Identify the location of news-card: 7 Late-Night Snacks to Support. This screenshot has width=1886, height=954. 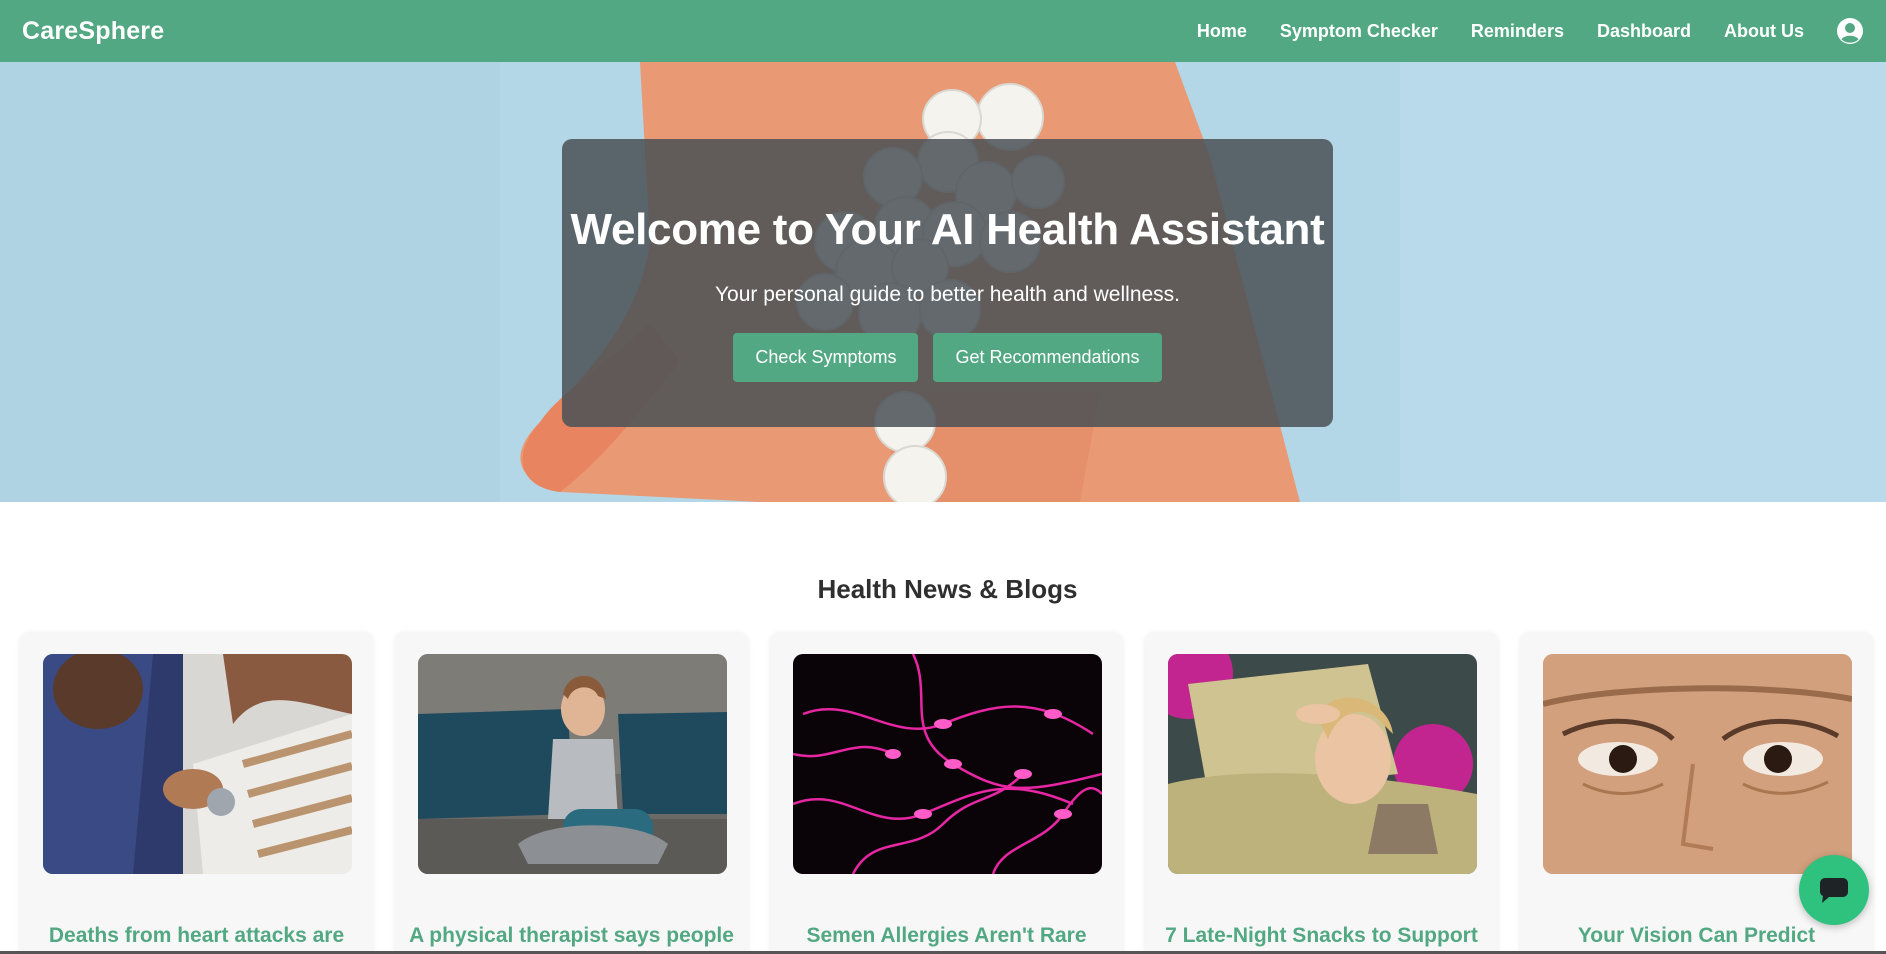
(1321, 793).